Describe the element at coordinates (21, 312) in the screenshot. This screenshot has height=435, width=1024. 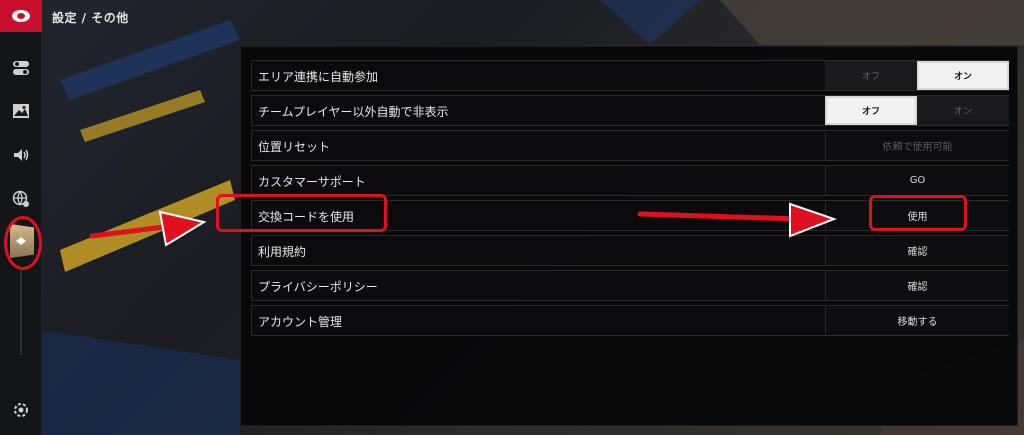
I see `sidebar-scroll-track` at that location.